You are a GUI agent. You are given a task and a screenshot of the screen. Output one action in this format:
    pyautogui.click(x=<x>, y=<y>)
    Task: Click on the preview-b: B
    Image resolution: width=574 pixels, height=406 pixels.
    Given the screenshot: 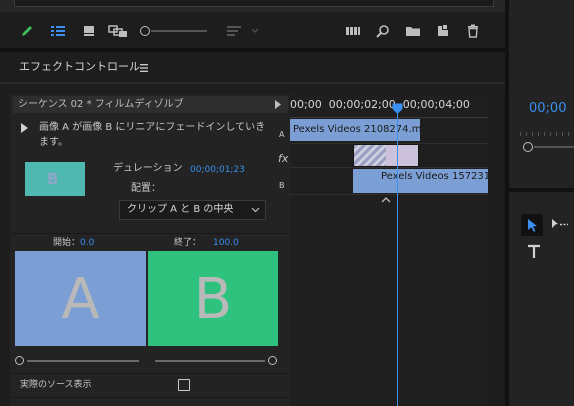 What is the action you would take?
    pyautogui.click(x=213, y=298)
    